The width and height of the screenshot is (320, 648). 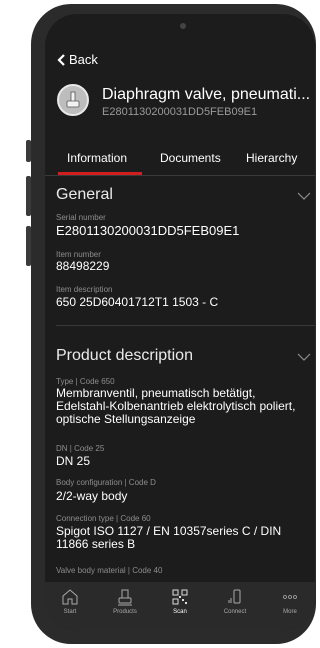 What do you see at coordinates (180, 112) in the screenshot?
I see `product-subtitle: E2801130200031DD5FEB09E1` at bounding box center [180, 112].